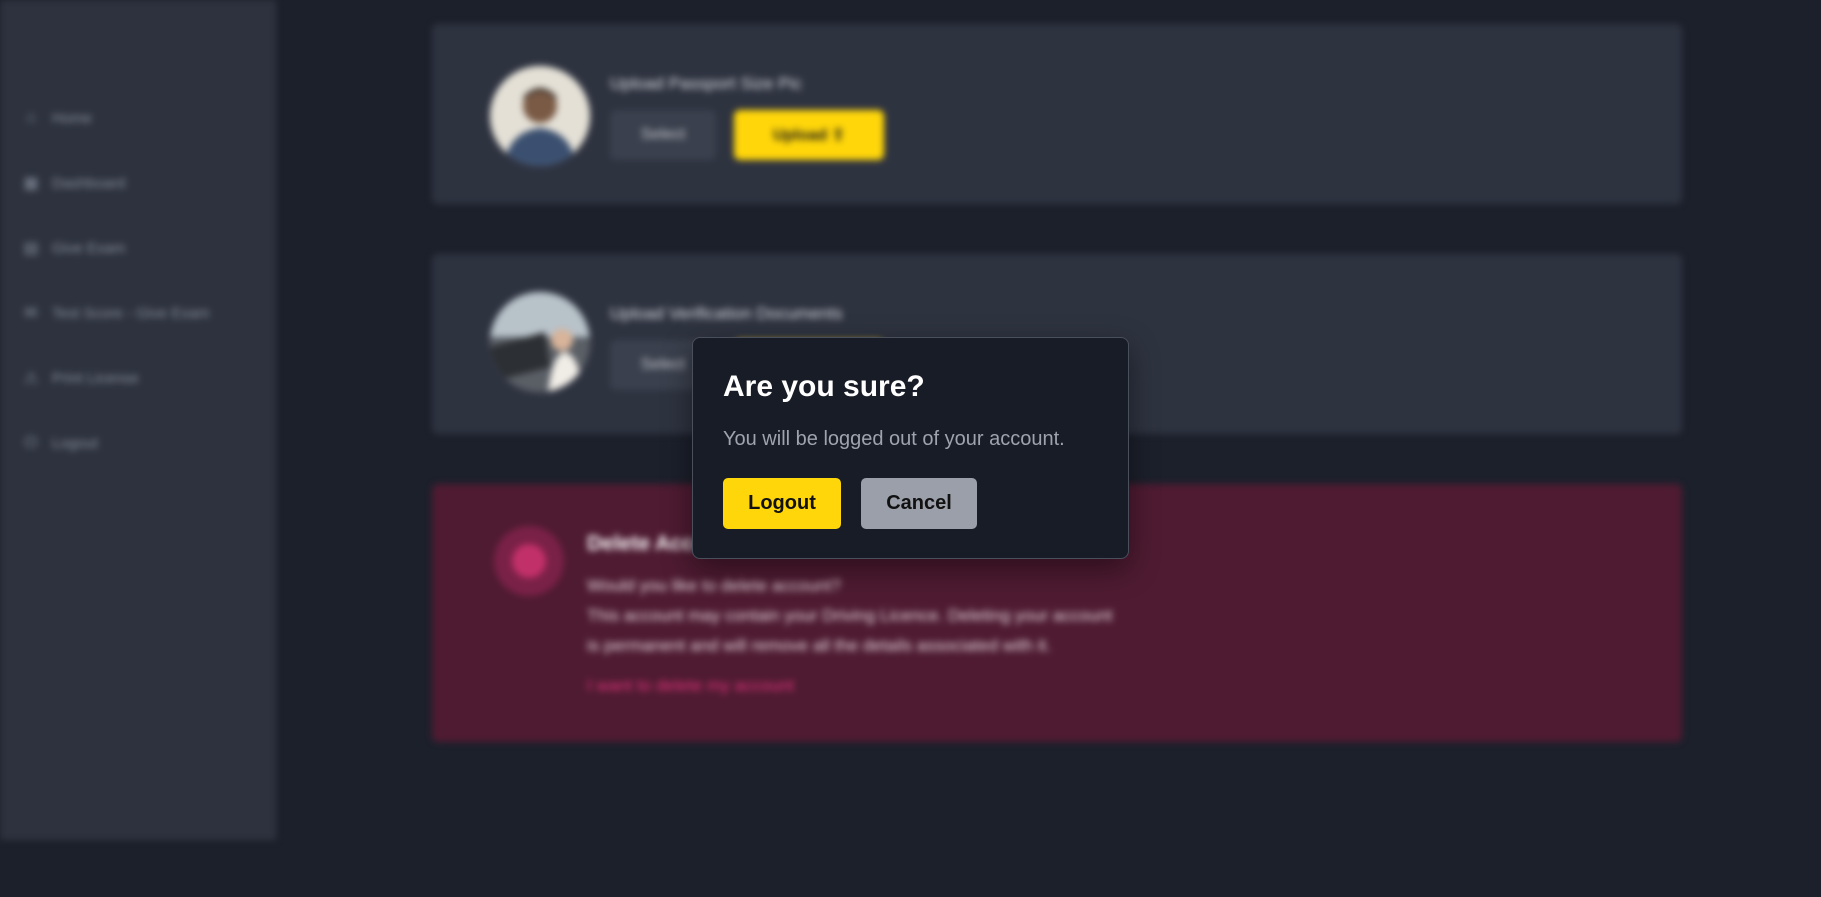 The height and width of the screenshot is (897, 1821). What do you see at coordinates (529, 561) in the screenshot?
I see `warning-icon` at bounding box center [529, 561].